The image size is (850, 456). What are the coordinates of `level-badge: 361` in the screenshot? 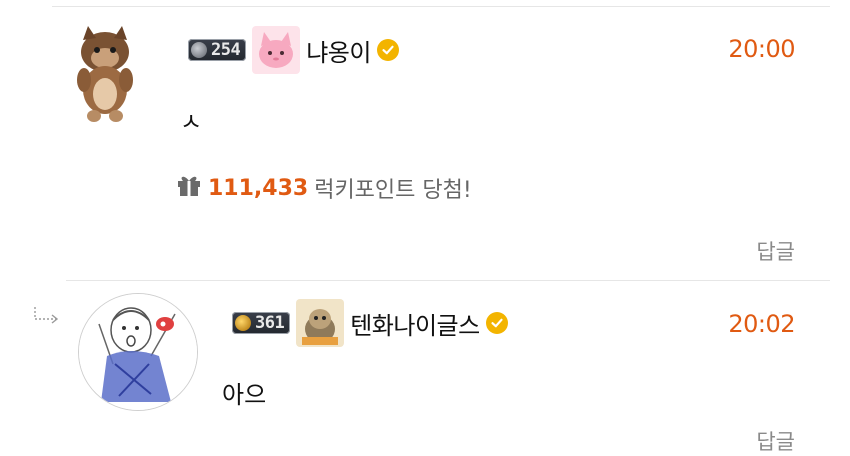 It's located at (261, 323).